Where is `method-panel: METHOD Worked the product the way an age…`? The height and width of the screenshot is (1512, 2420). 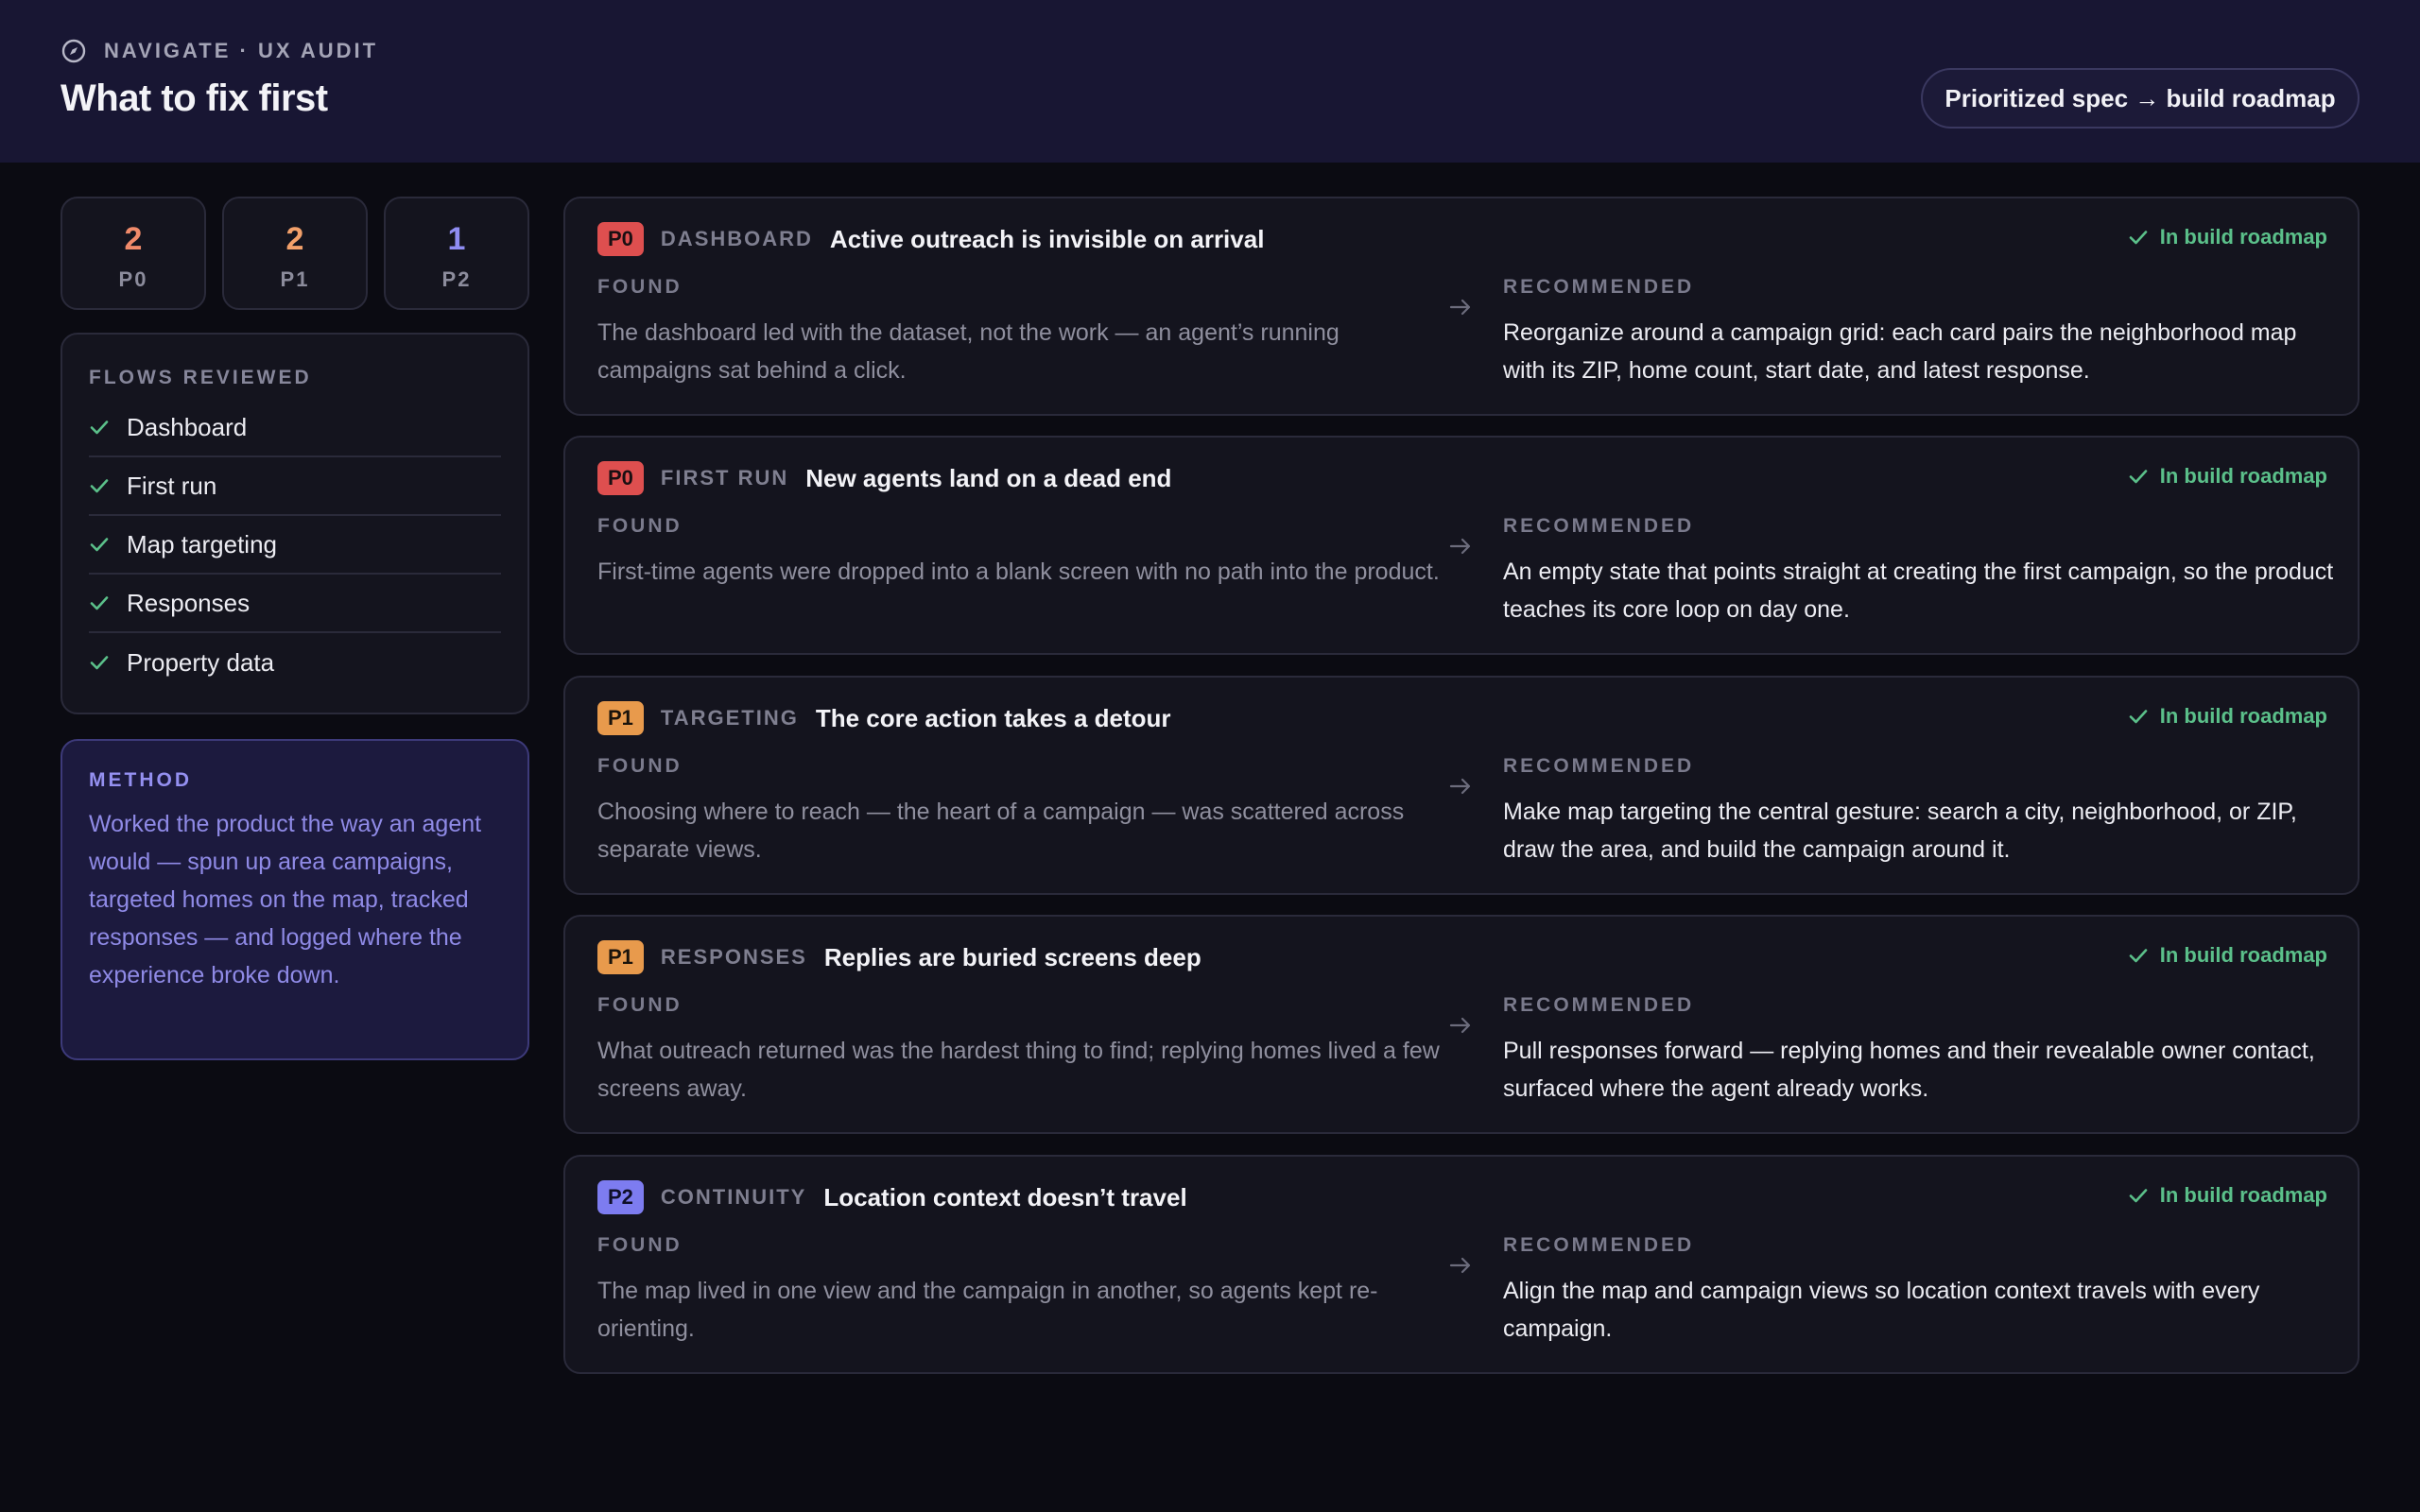 method-panel: METHOD Worked the product the way an age… is located at coordinates (294, 899).